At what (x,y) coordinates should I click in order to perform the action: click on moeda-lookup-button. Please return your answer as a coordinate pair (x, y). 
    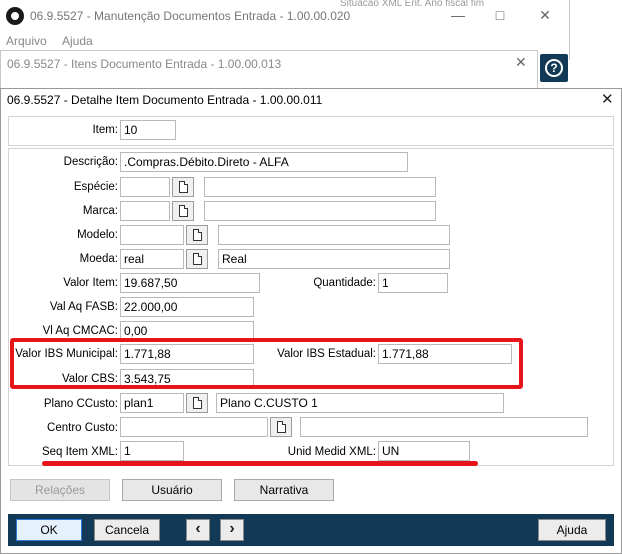
    Looking at the image, I should click on (197, 259).